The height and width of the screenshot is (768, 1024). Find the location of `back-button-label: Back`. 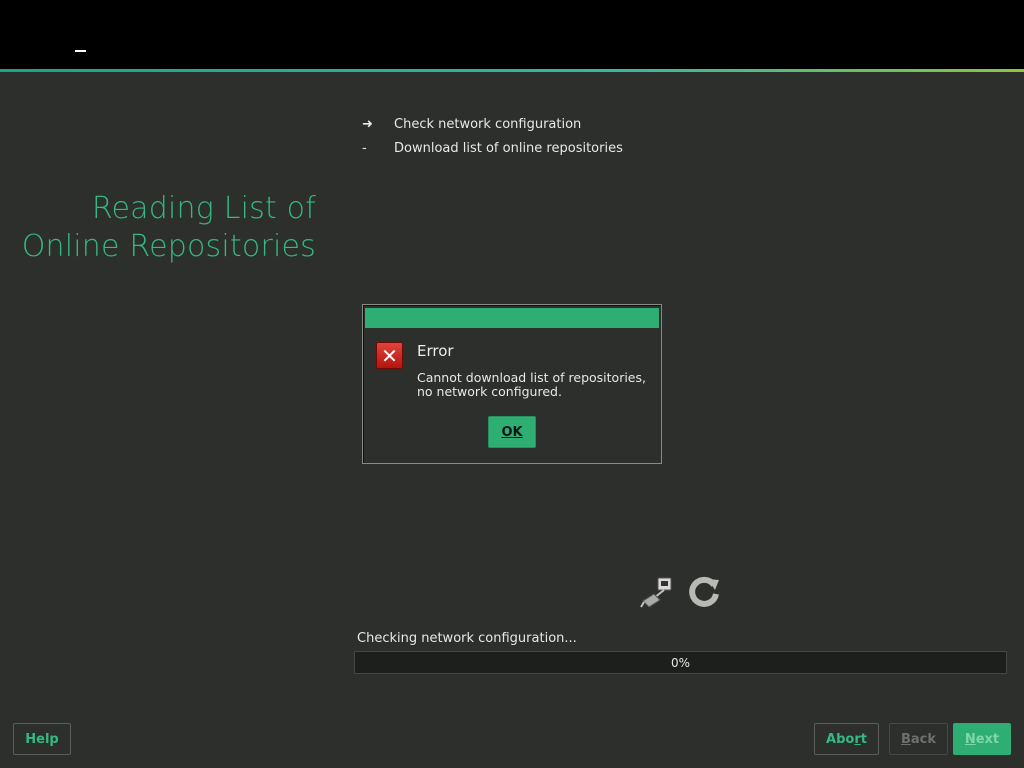

back-button-label: Back is located at coordinates (918, 739).